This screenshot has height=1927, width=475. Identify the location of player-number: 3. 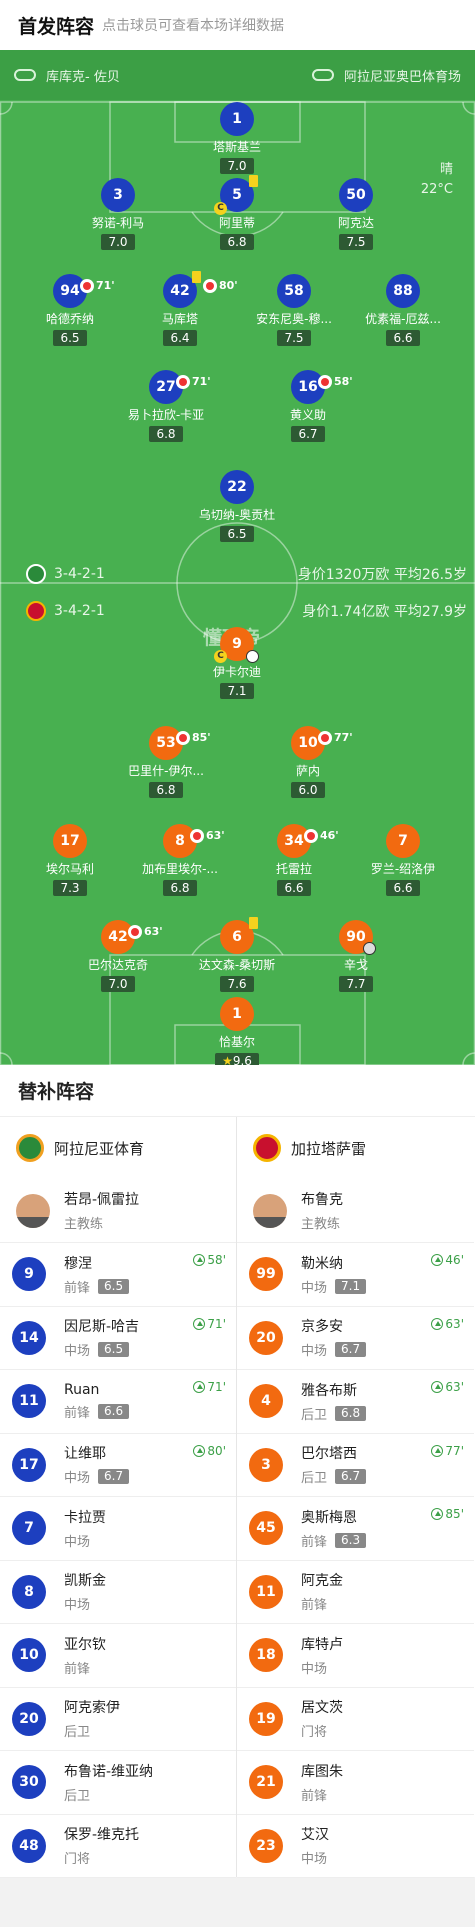
(266, 1464).